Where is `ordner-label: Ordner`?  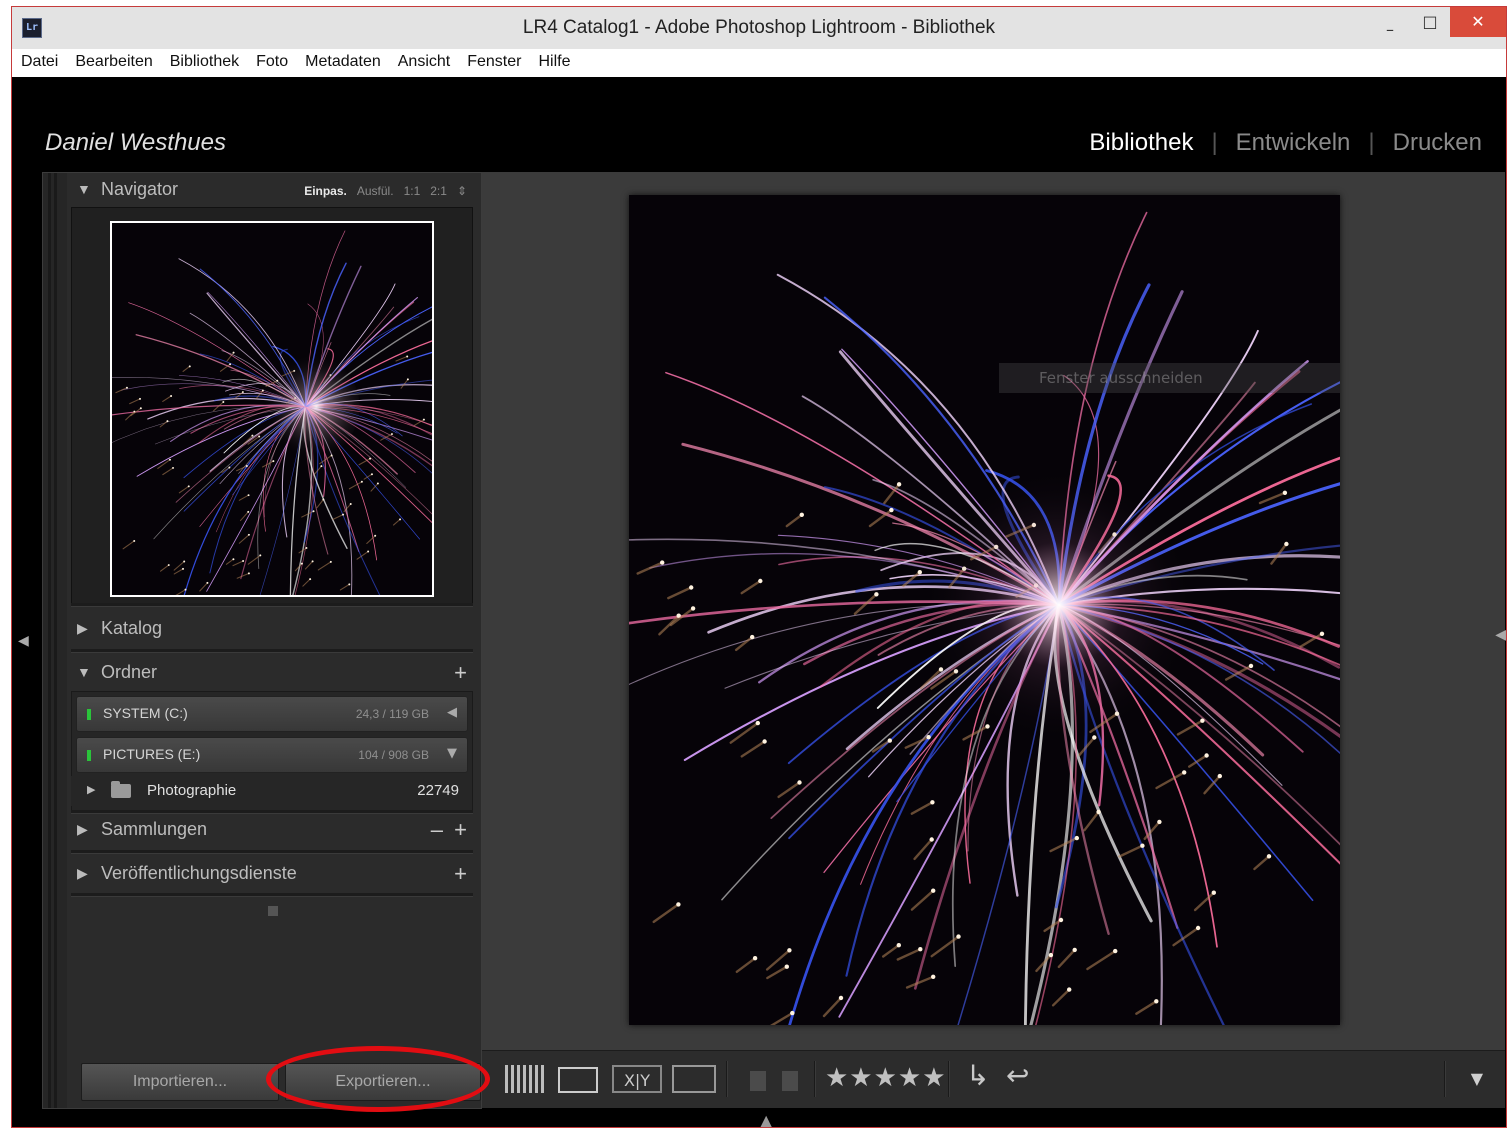
ordner-label: Ordner is located at coordinates (129, 672).